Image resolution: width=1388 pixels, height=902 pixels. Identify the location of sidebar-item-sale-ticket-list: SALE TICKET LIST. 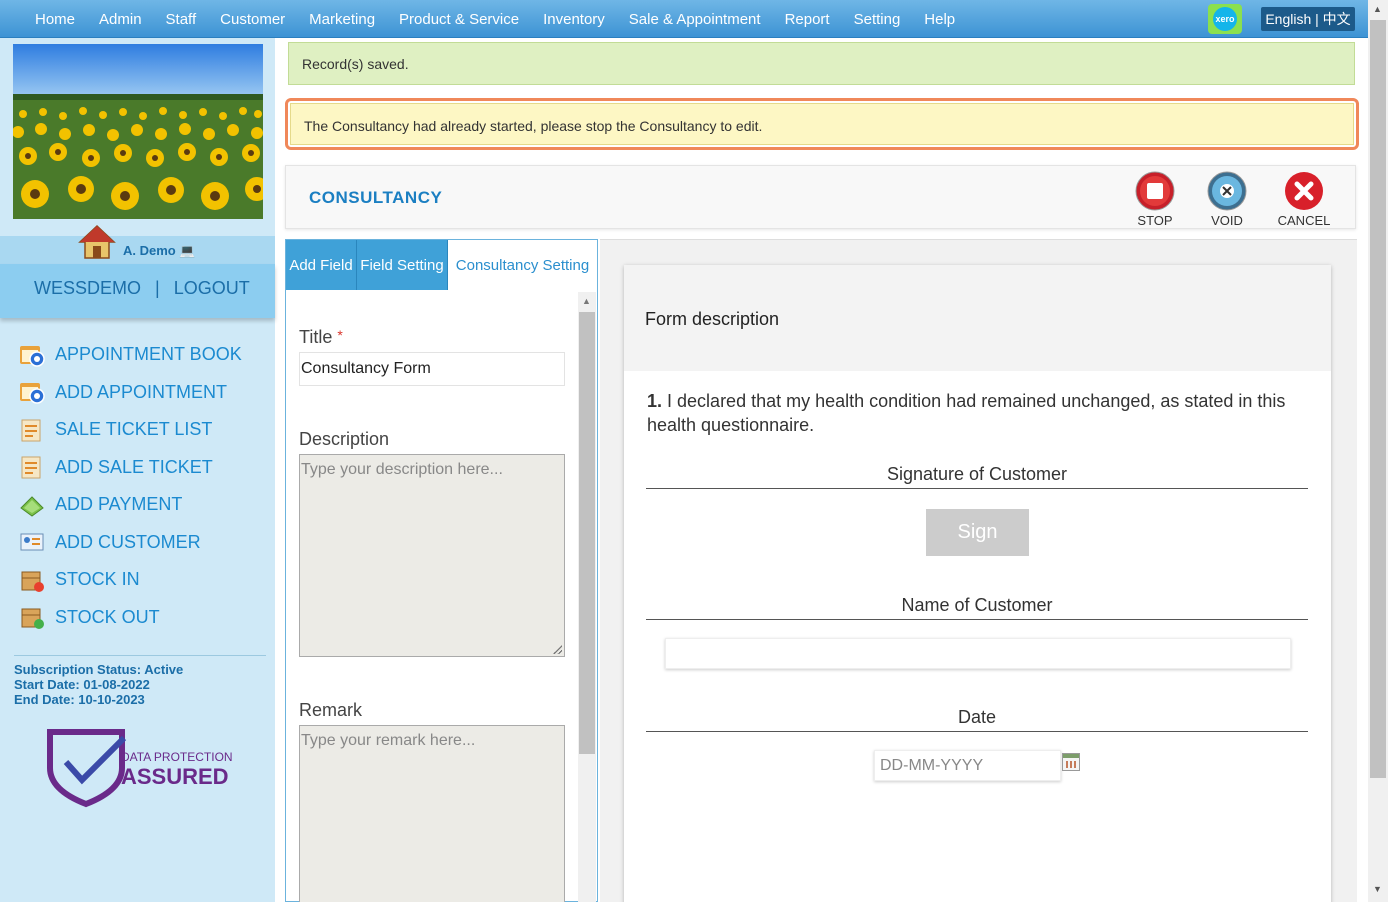
(130, 430).